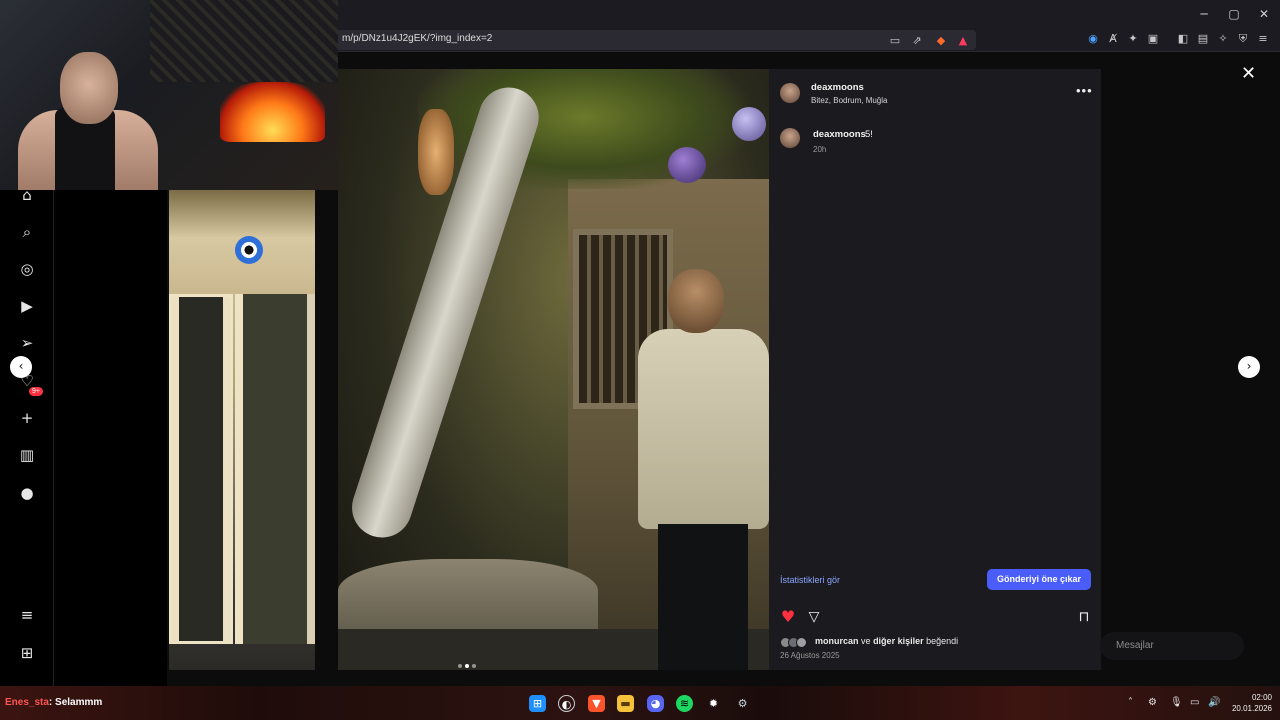 This screenshot has width=1280, height=720. What do you see at coordinates (27, 232) in the screenshot?
I see `search-icon: ⌕` at bounding box center [27, 232].